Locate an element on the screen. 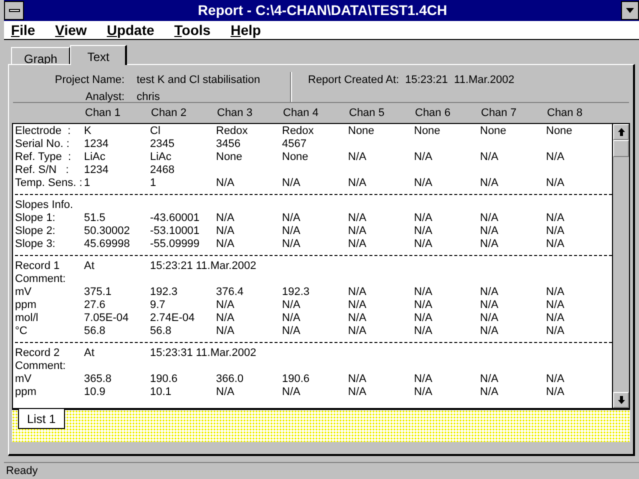  dropdown-button is located at coordinates (630, 10).